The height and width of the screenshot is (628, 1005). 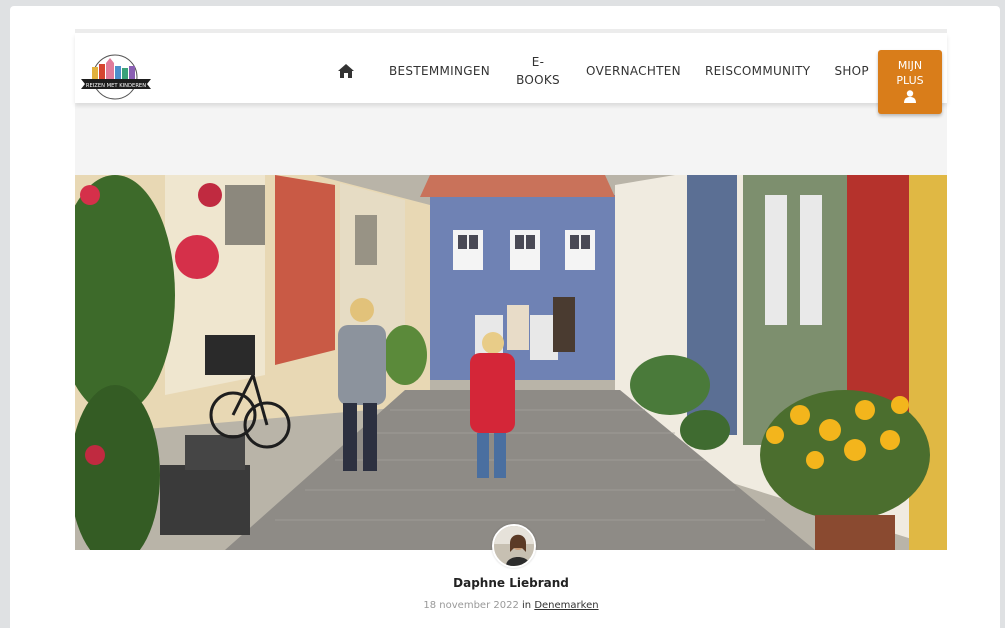 What do you see at coordinates (910, 73) in the screenshot?
I see `mijn-plus-label: MIJN PLUS` at bounding box center [910, 73].